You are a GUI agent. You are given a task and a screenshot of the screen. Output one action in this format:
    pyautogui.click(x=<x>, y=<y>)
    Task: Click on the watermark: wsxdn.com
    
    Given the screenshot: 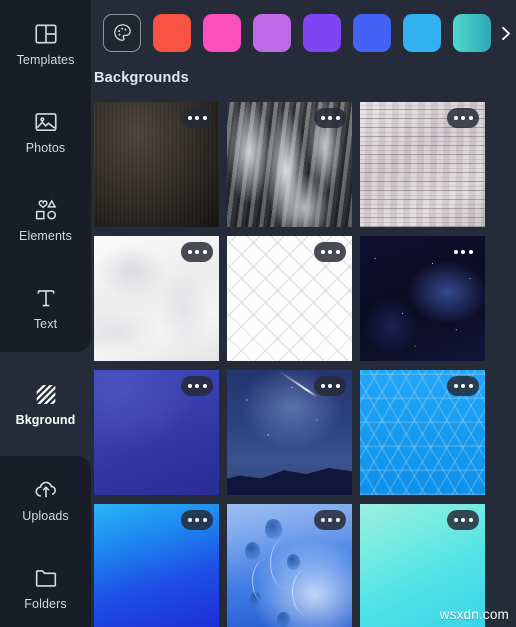 What is the action you would take?
    pyautogui.click(x=474, y=614)
    